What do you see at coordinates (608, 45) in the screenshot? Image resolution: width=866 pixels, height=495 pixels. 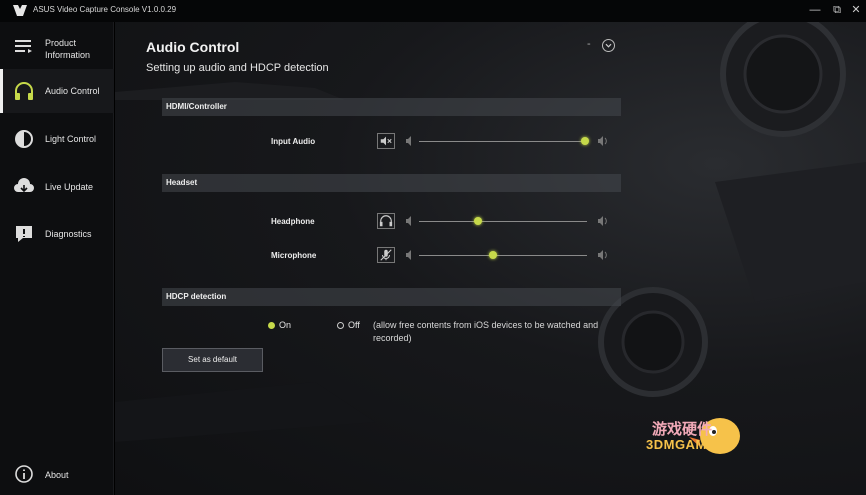 I see `chevron-down-icon` at bounding box center [608, 45].